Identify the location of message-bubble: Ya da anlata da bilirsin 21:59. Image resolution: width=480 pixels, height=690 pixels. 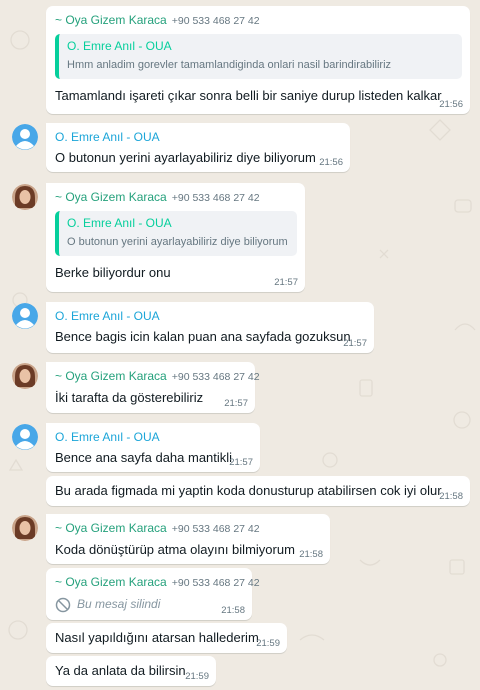
(131, 671).